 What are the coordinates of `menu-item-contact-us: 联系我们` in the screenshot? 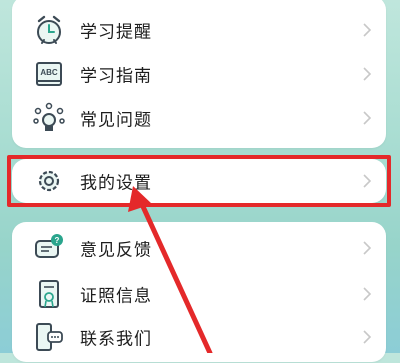 It's located at (199, 337).